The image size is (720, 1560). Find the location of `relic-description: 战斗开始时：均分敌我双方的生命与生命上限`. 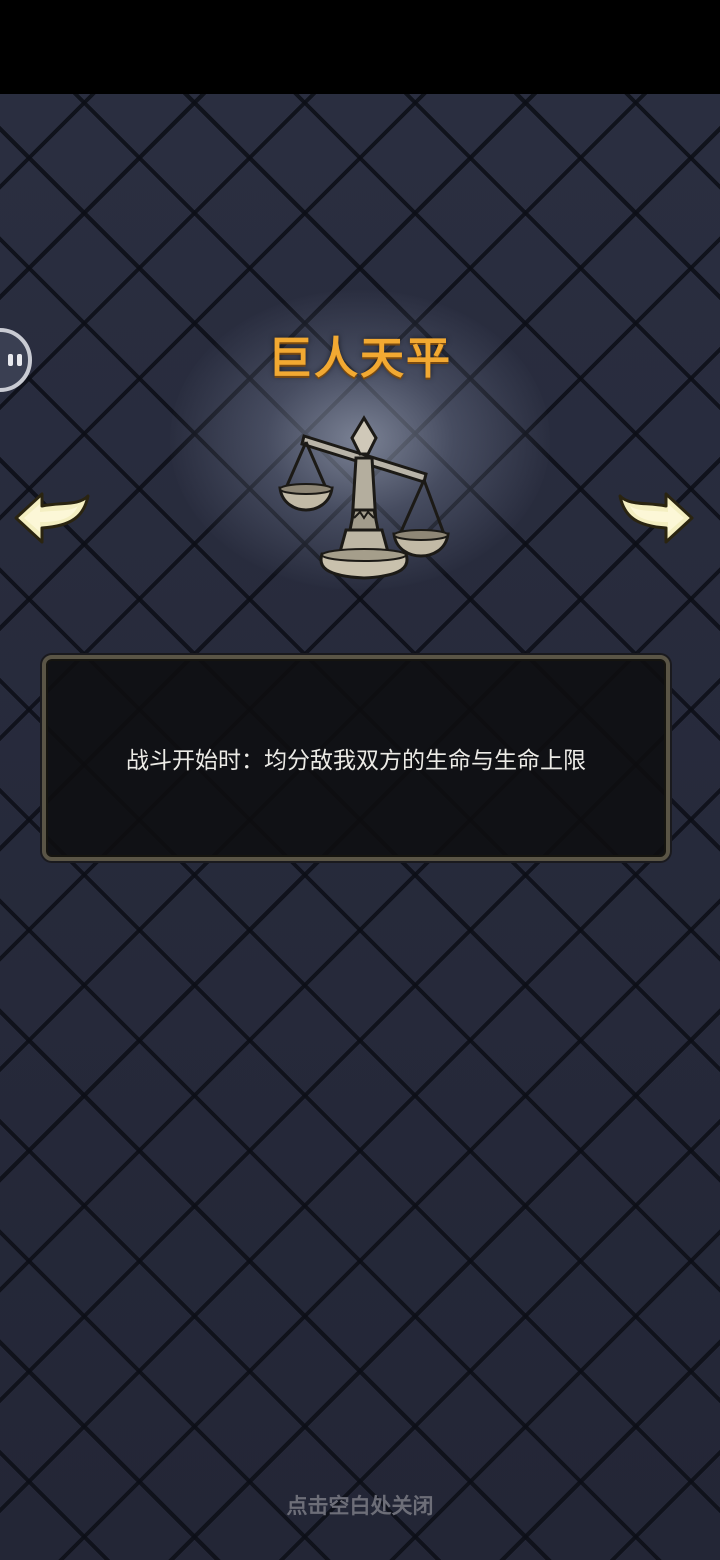

relic-description: 战斗开始时：均分敌我双方的生命与生命上限 is located at coordinates (356, 761).